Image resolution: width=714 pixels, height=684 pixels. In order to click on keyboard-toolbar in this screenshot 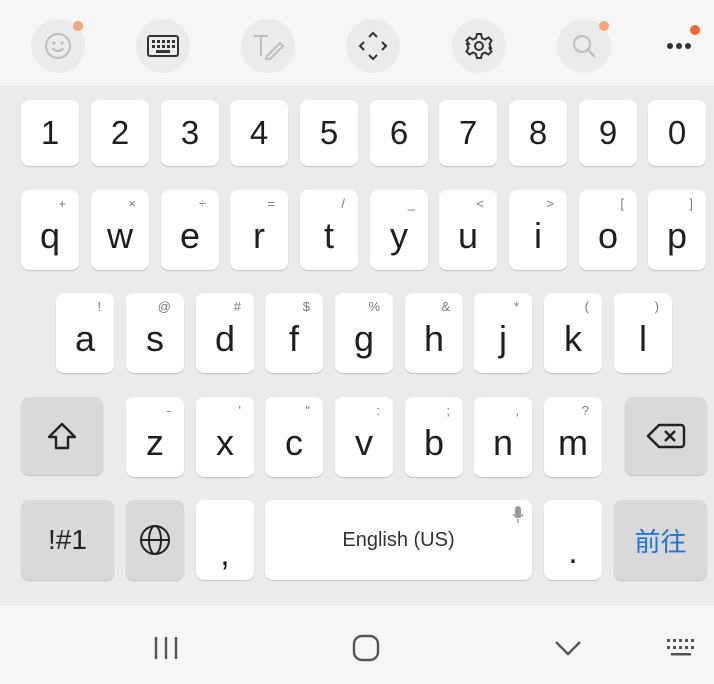, I will do `click(357, 43)`.